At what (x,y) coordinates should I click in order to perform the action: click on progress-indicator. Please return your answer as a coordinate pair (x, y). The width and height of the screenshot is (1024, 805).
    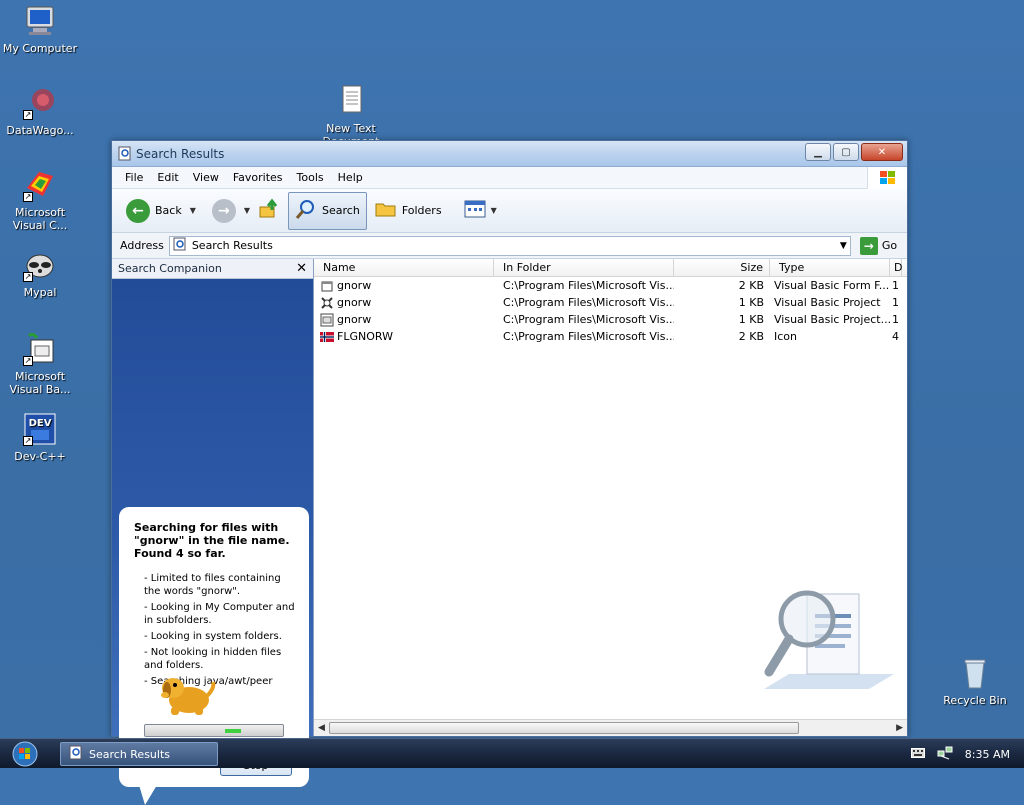
    Looking at the image, I should click on (233, 731).